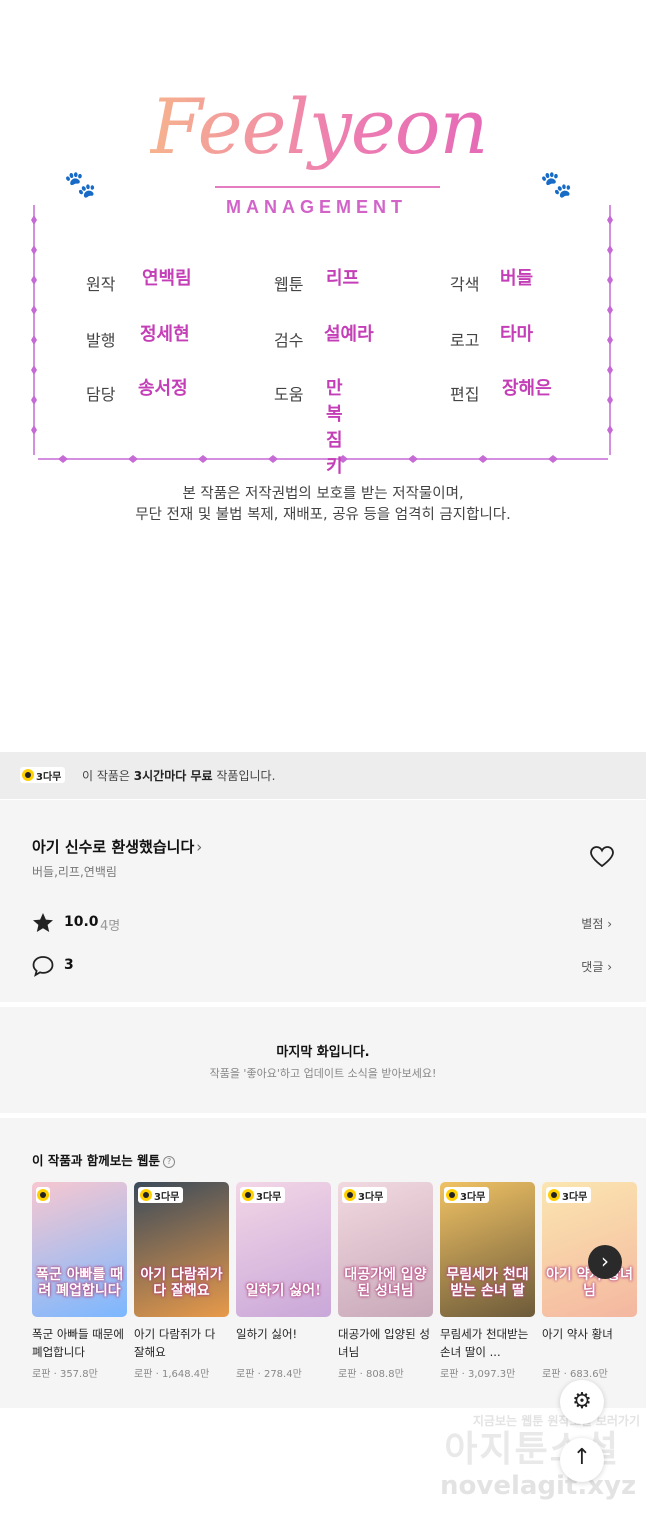  Describe the element at coordinates (289, 284) in the screenshot. I see `credit-role: 웹툰` at that location.